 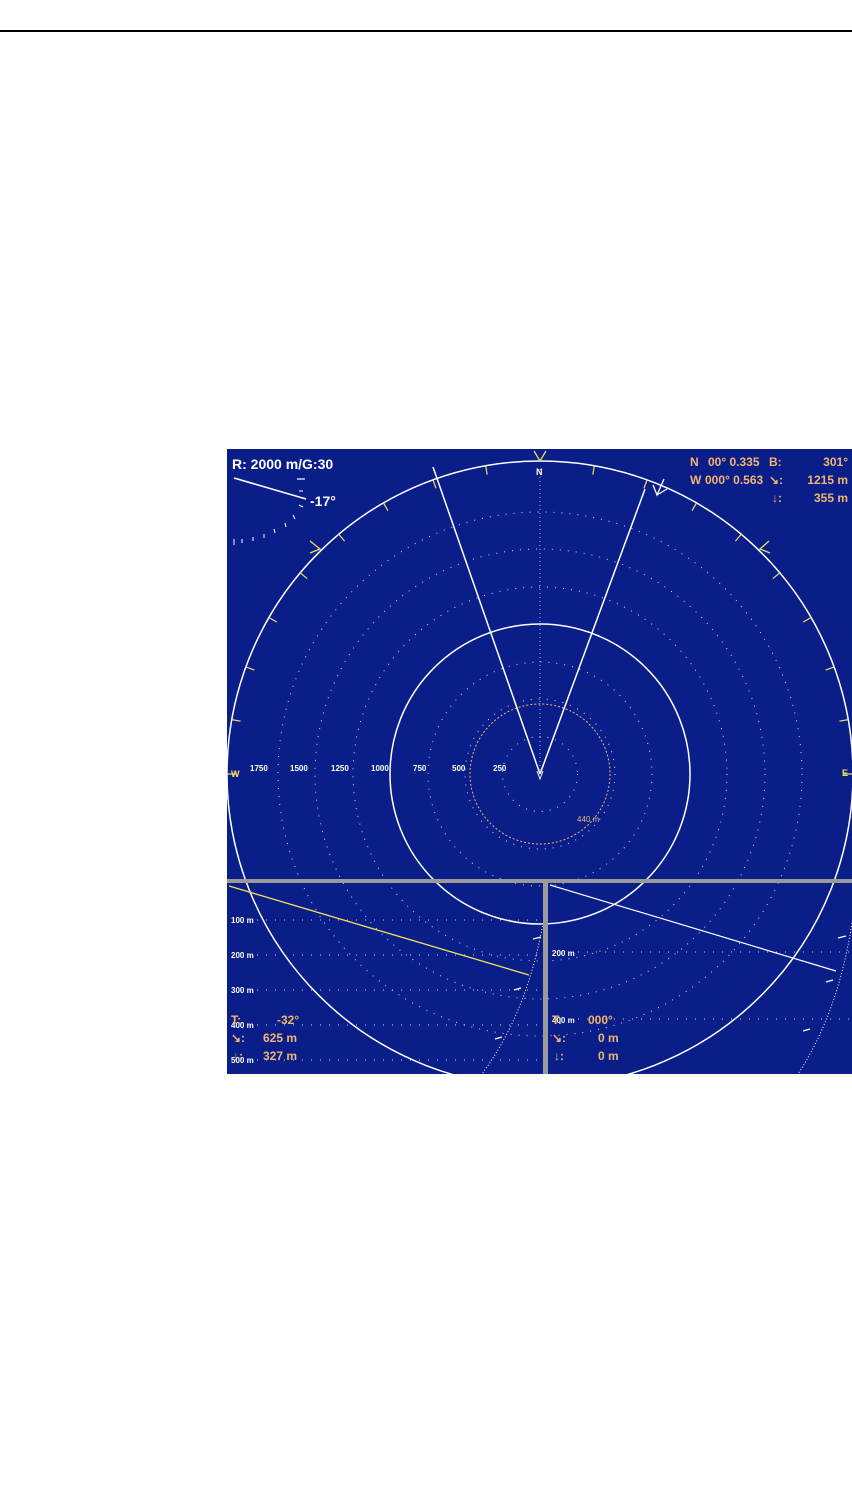 I want to click on scale-label-1250: 1250, so click(x=340, y=768).